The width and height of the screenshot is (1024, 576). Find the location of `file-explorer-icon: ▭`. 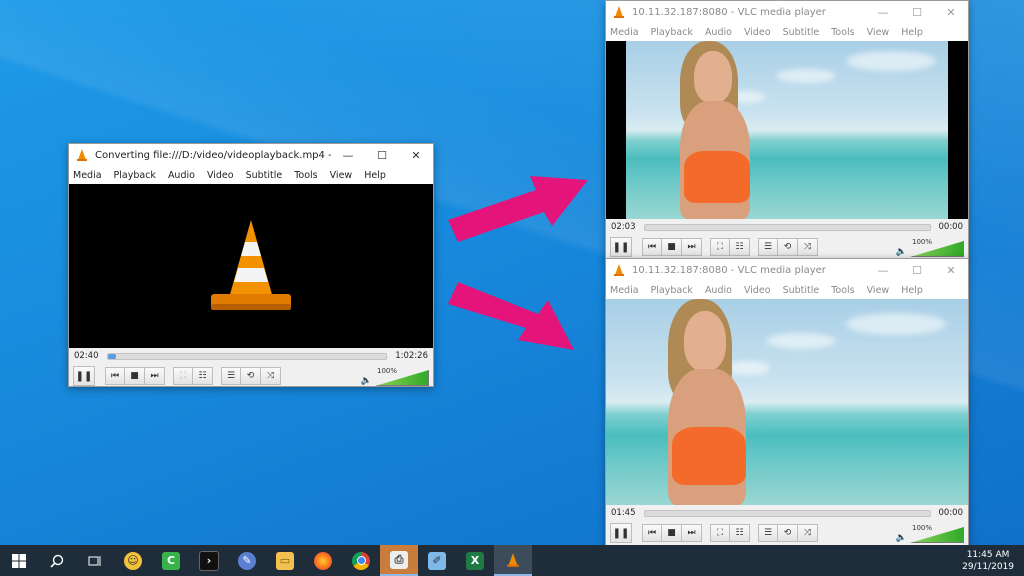

file-explorer-icon: ▭ is located at coordinates (285, 560).